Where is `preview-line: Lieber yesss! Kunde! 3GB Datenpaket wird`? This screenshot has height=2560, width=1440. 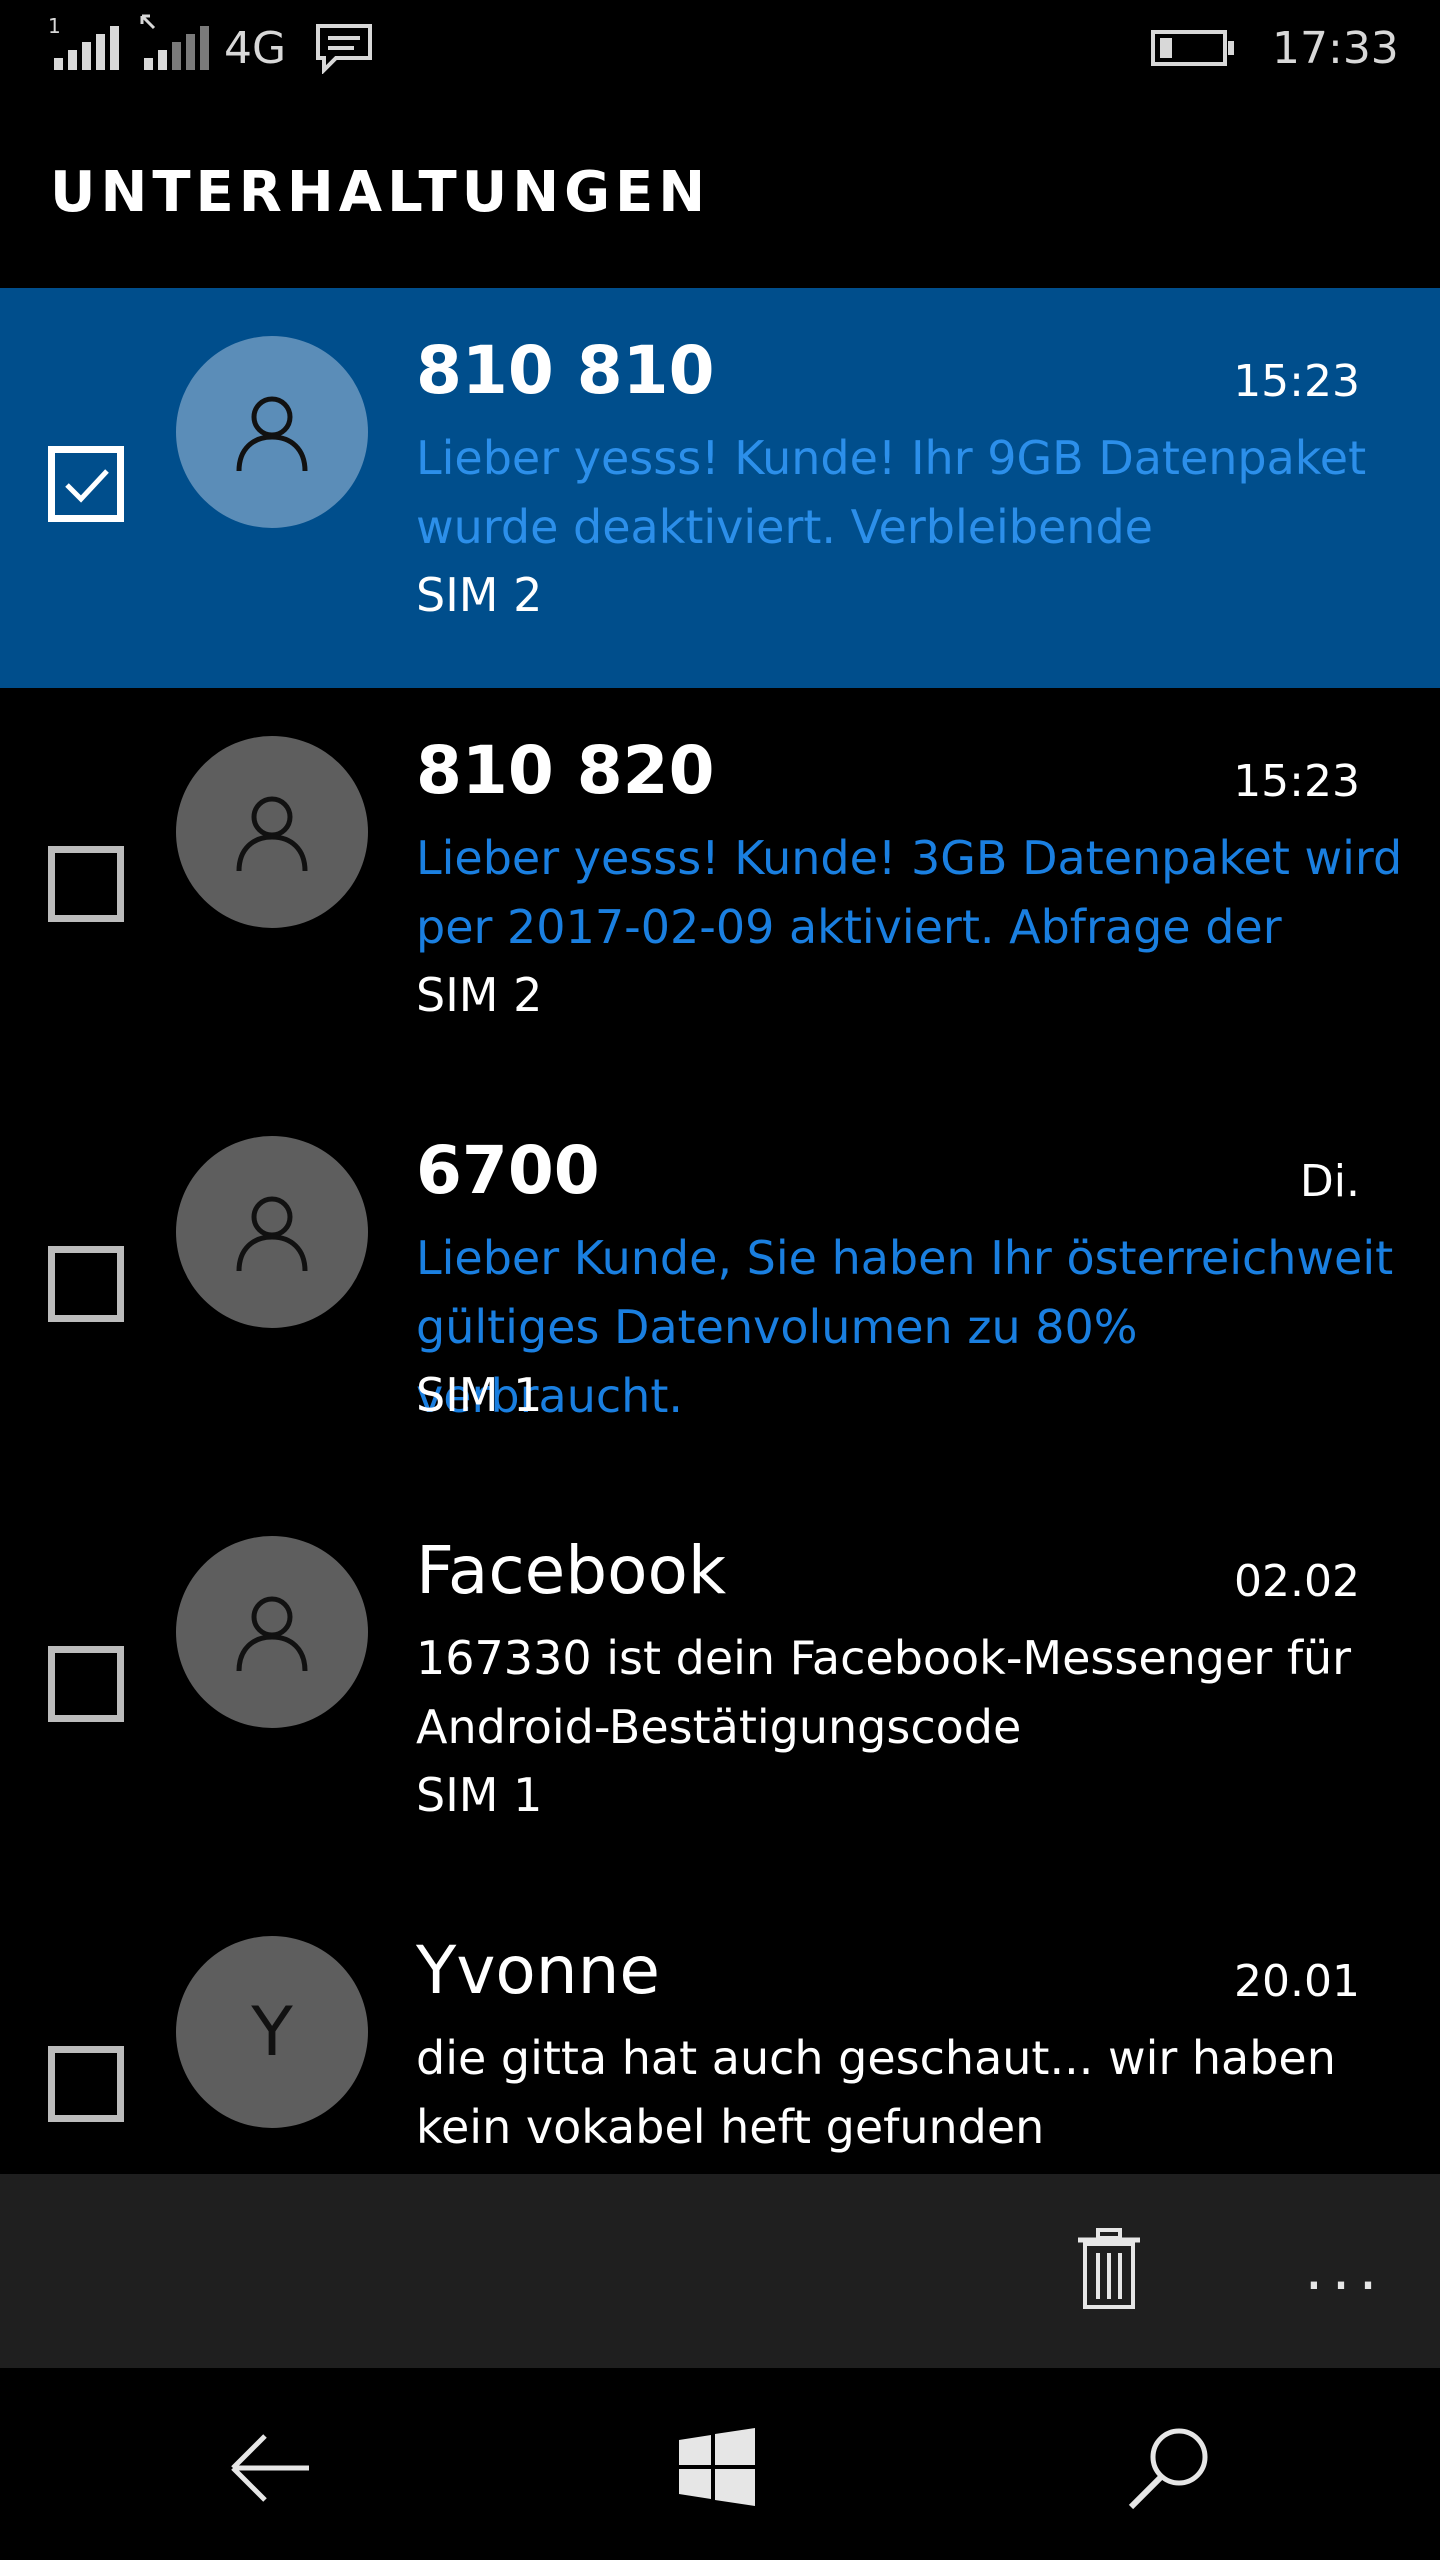 preview-line: Lieber yesss! Kunde! 3GB Datenpaket wird is located at coordinates (909, 858).